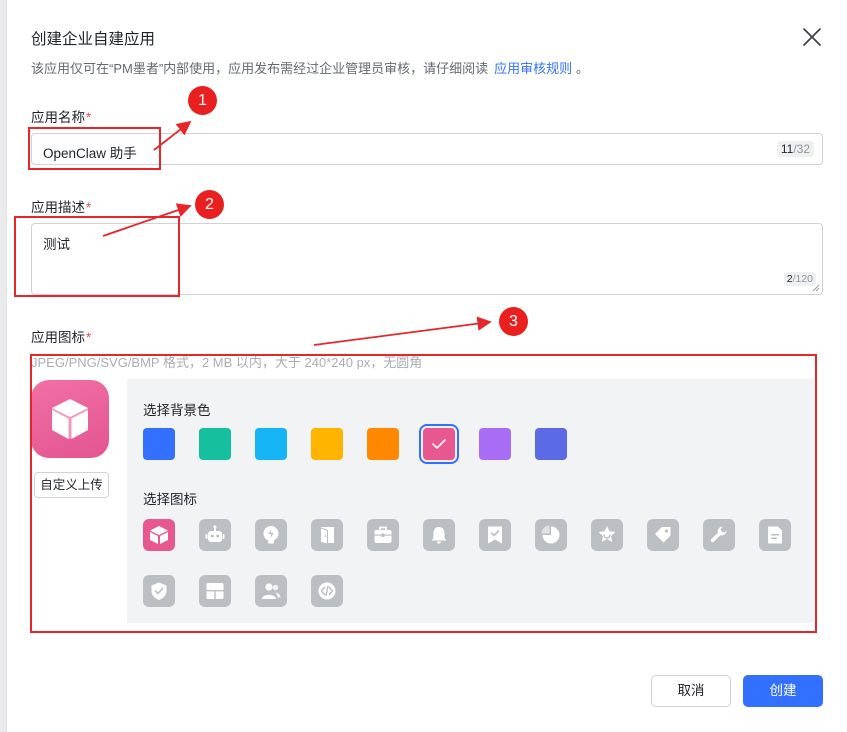 This screenshot has width=847, height=732. I want to click on bookmark-check-icon, so click(495, 535).